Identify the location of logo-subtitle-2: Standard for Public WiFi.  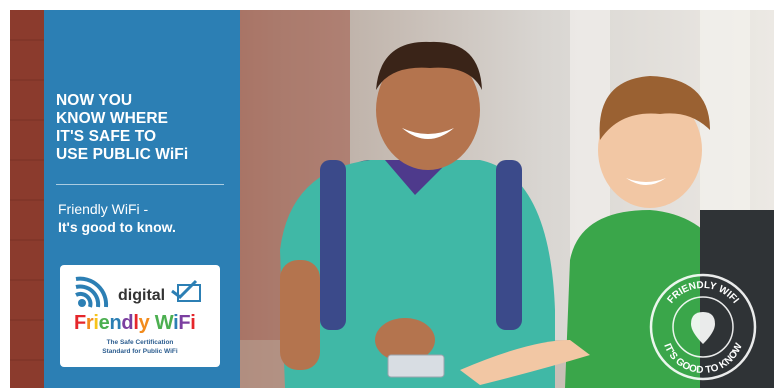
(140, 351).